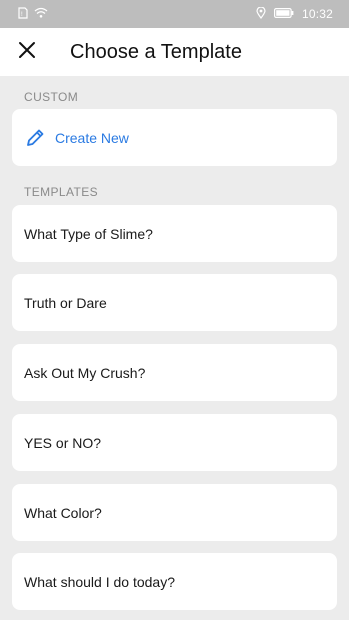 Image resolution: width=349 pixels, height=620 pixels. What do you see at coordinates (174, 302) in the screenshot?
I see `template-item: Truth or Dare` at bounding box center [174, 302].